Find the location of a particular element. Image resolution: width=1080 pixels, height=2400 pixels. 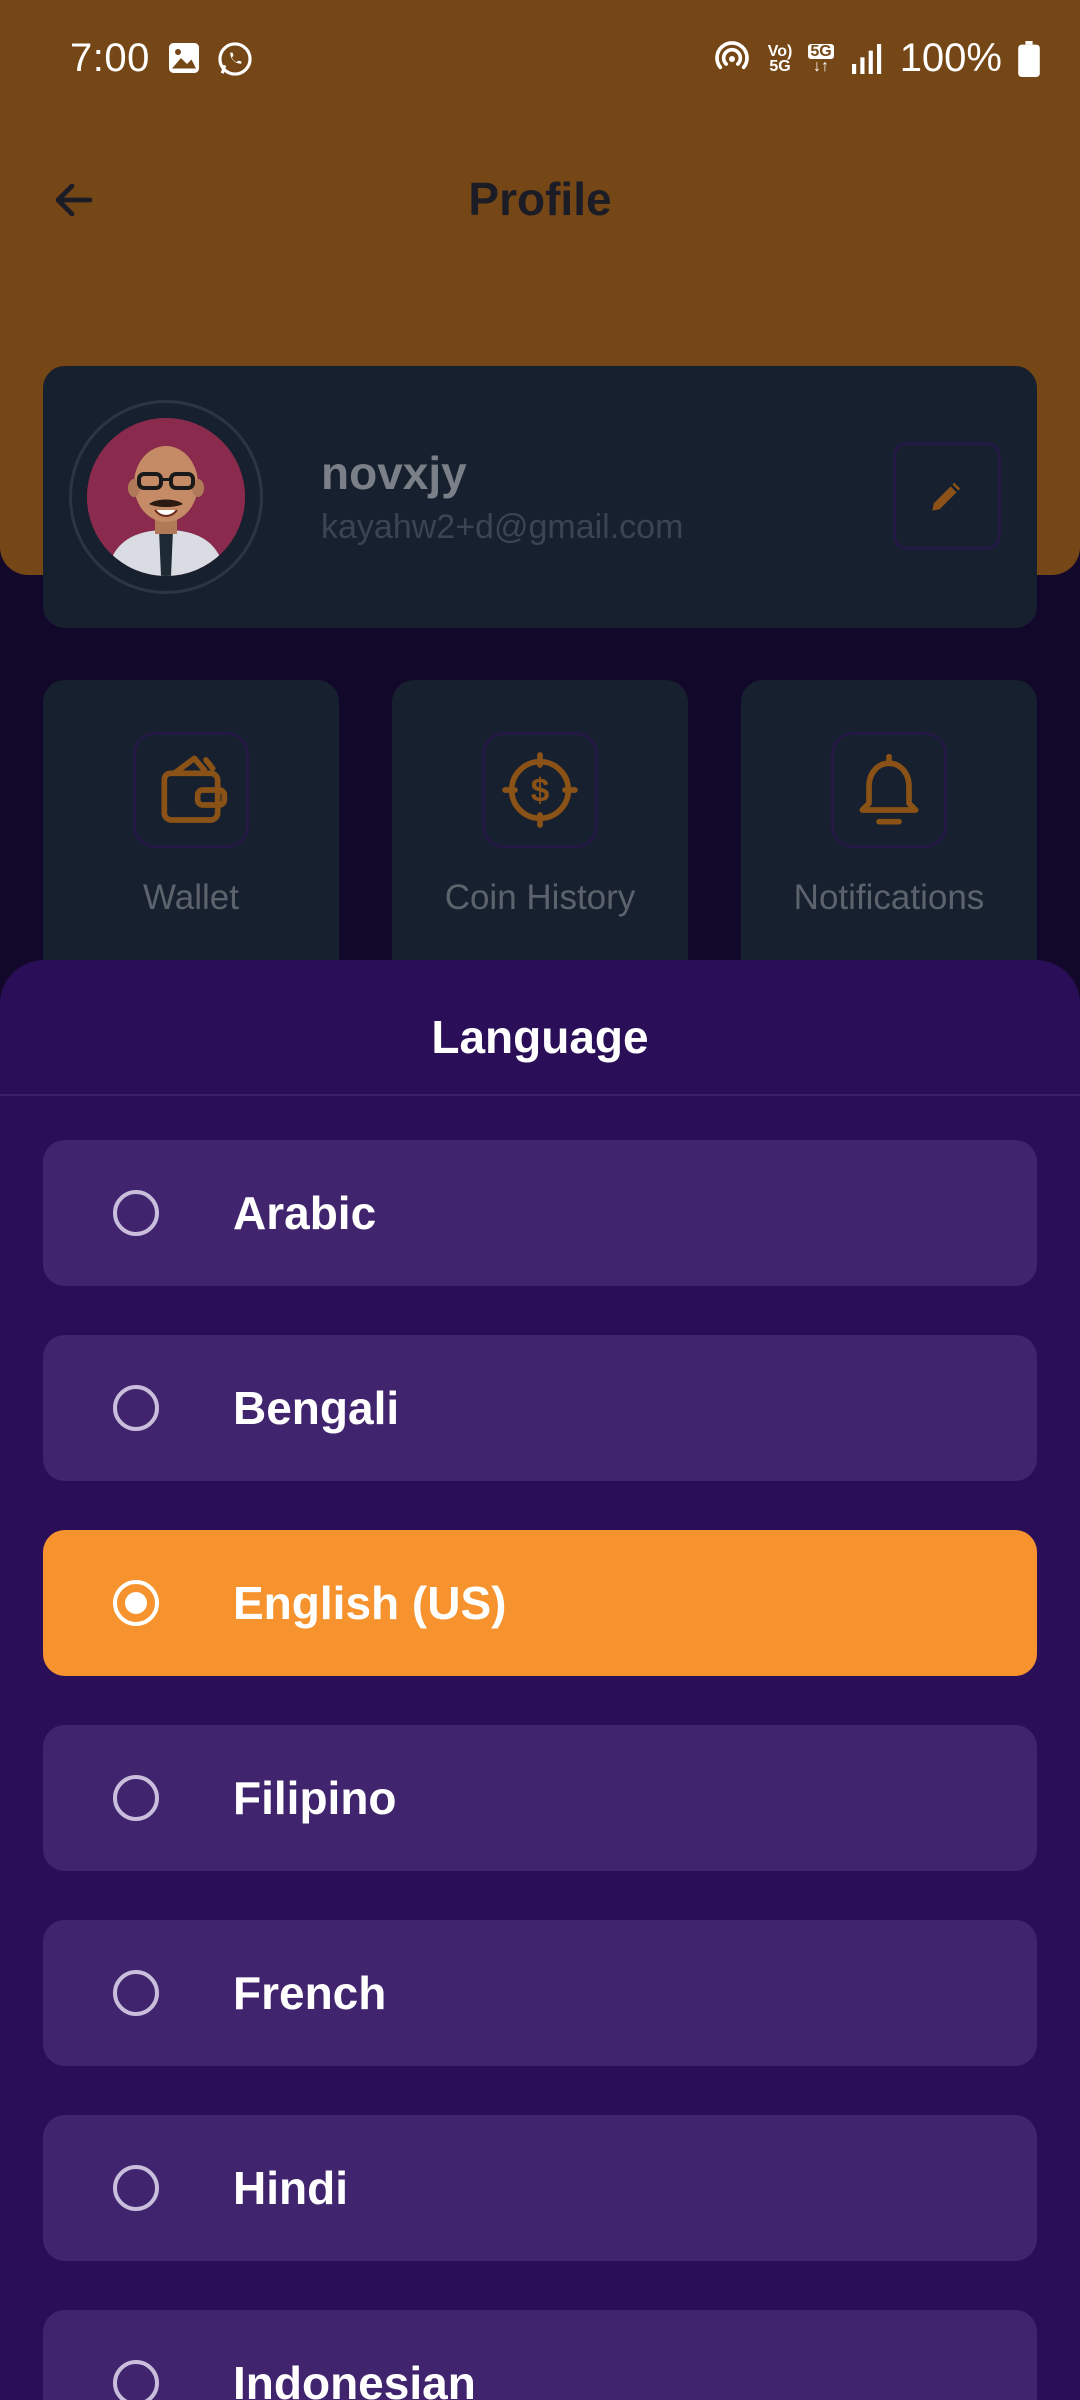

hotspot-icon is located at coordinates (731, 54).